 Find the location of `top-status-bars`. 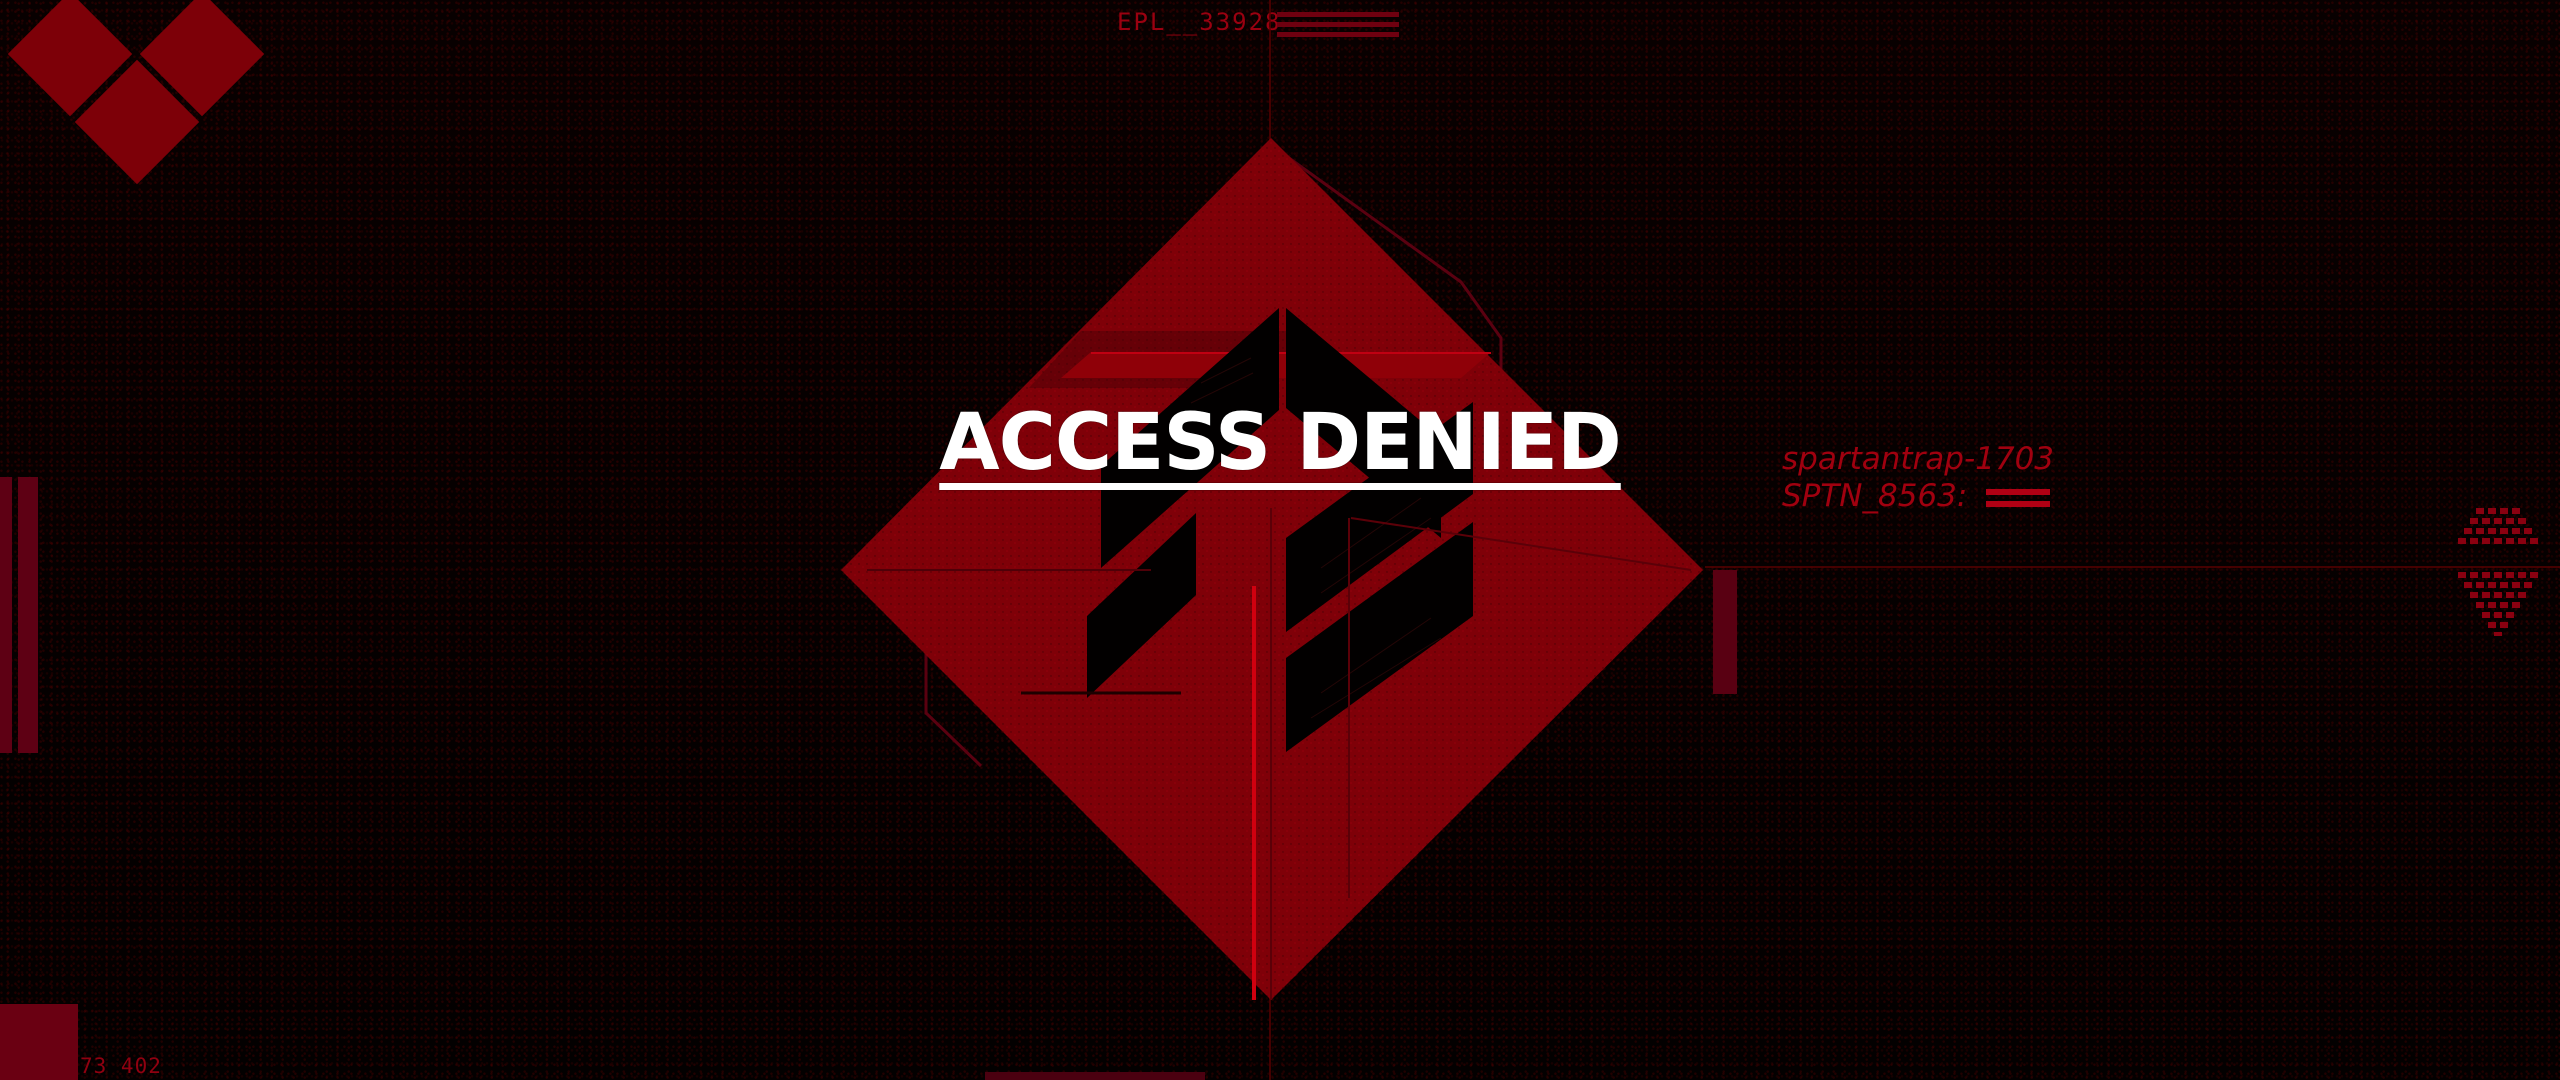

top-status-bars is located at coordinates (1338, 26).